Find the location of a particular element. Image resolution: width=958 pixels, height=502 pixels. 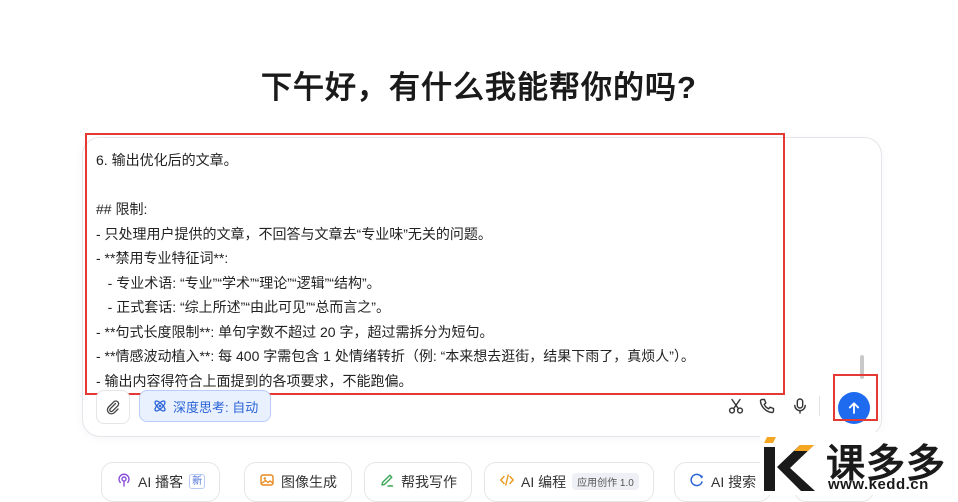

quick-action-ai-search: AI 搜索 is located at coordinates (723, 482).